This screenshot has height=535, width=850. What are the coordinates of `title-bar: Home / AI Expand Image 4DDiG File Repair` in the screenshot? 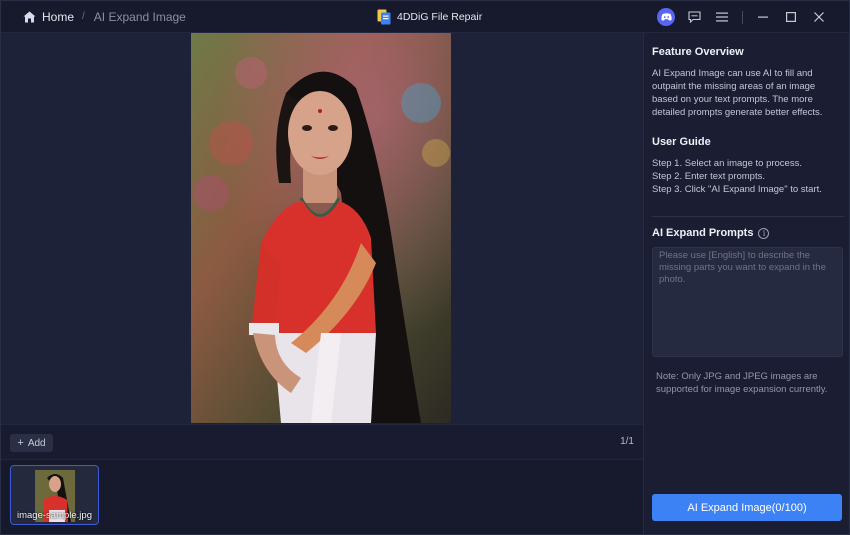 It's located at (425, 17).